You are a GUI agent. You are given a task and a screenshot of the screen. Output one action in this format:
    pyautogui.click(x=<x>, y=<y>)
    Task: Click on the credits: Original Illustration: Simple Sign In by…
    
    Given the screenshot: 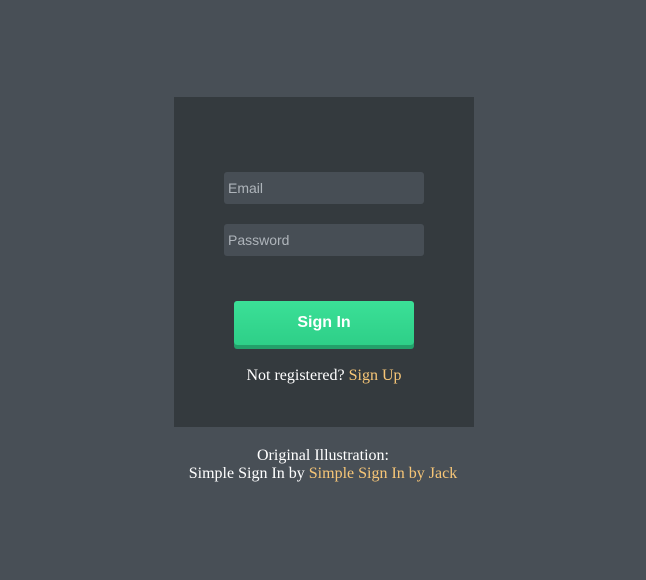 What is the action you would take?
    pyautogui.click(x=323, y=465)
    